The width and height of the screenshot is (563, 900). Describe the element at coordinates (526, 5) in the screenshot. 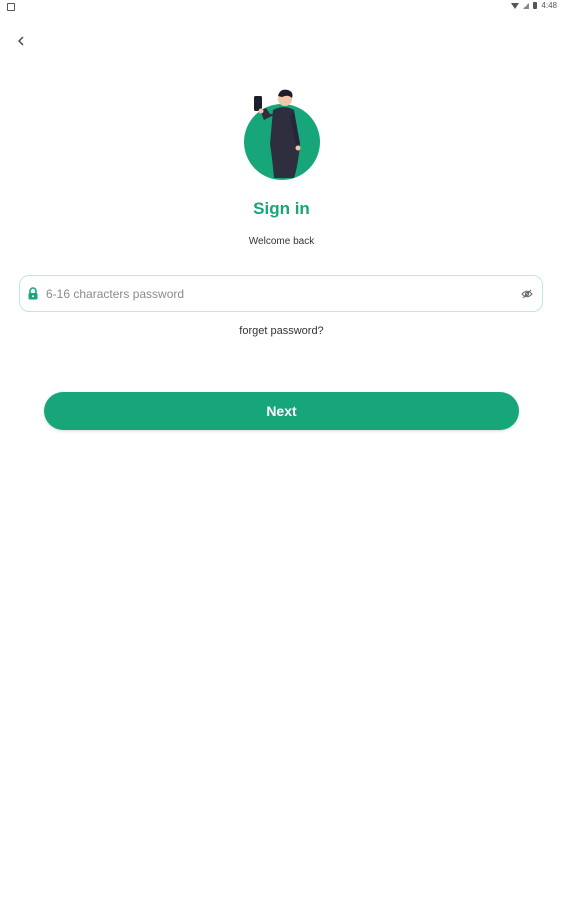

I see `signal-icon` at that location.